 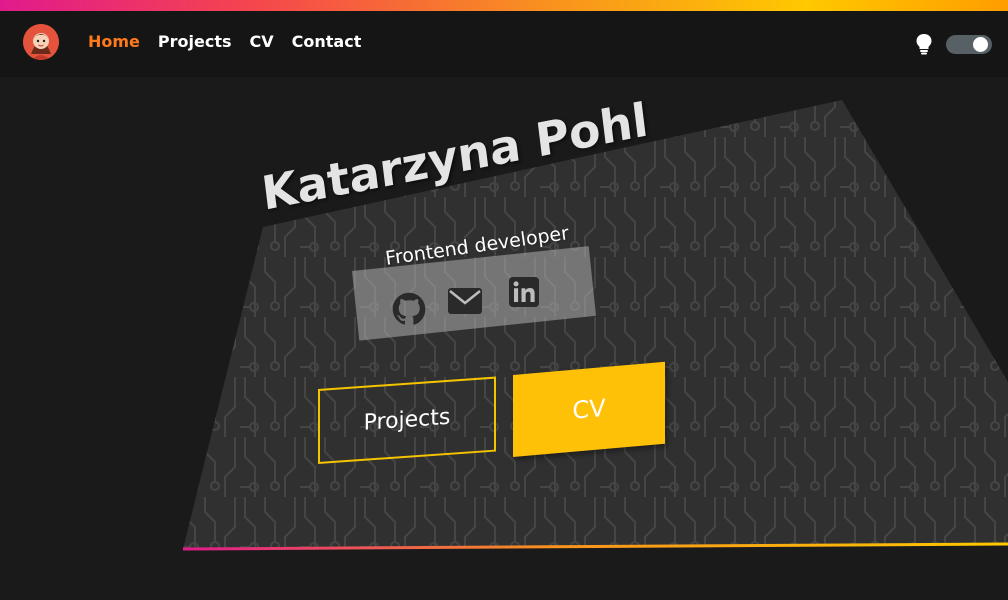 I want to click on projects-button-label: Projects, so click(x=407, y=420).